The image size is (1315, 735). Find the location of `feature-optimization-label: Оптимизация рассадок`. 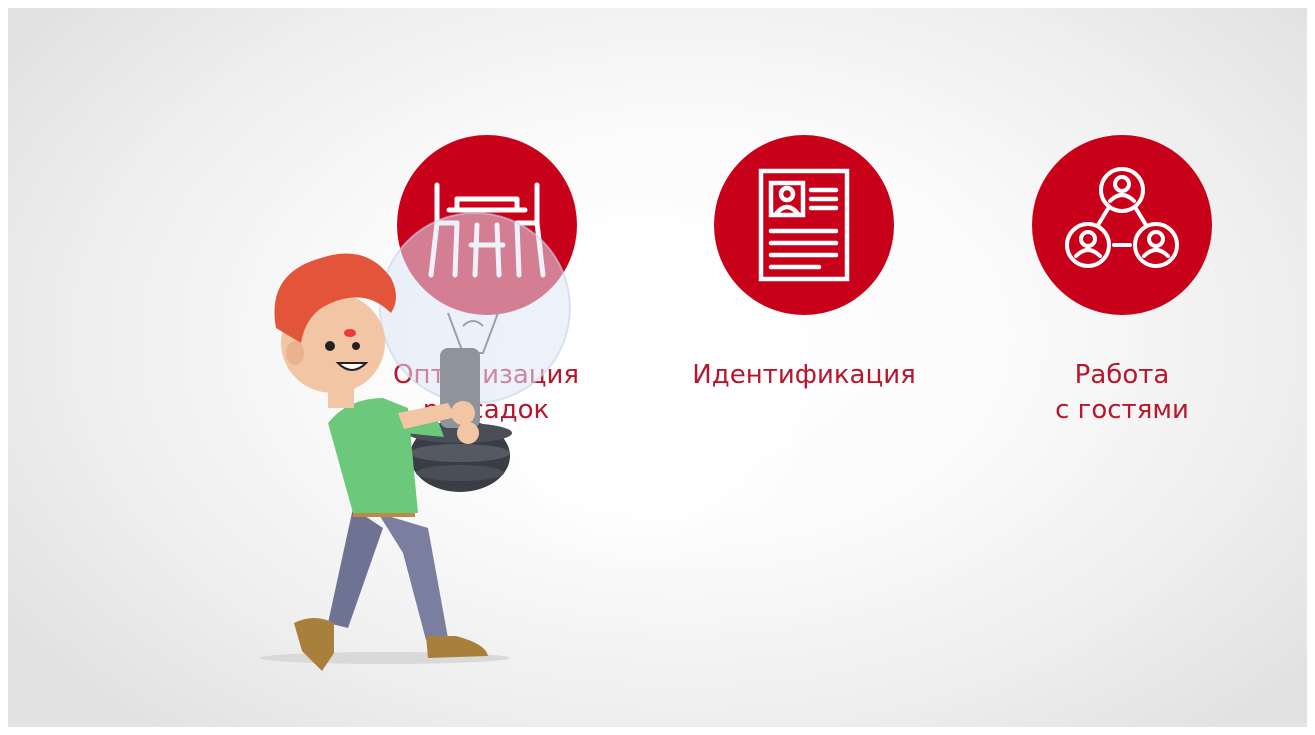

feature-optimization-label: Оптимизация рассадок is located at coordinates (485, 392).